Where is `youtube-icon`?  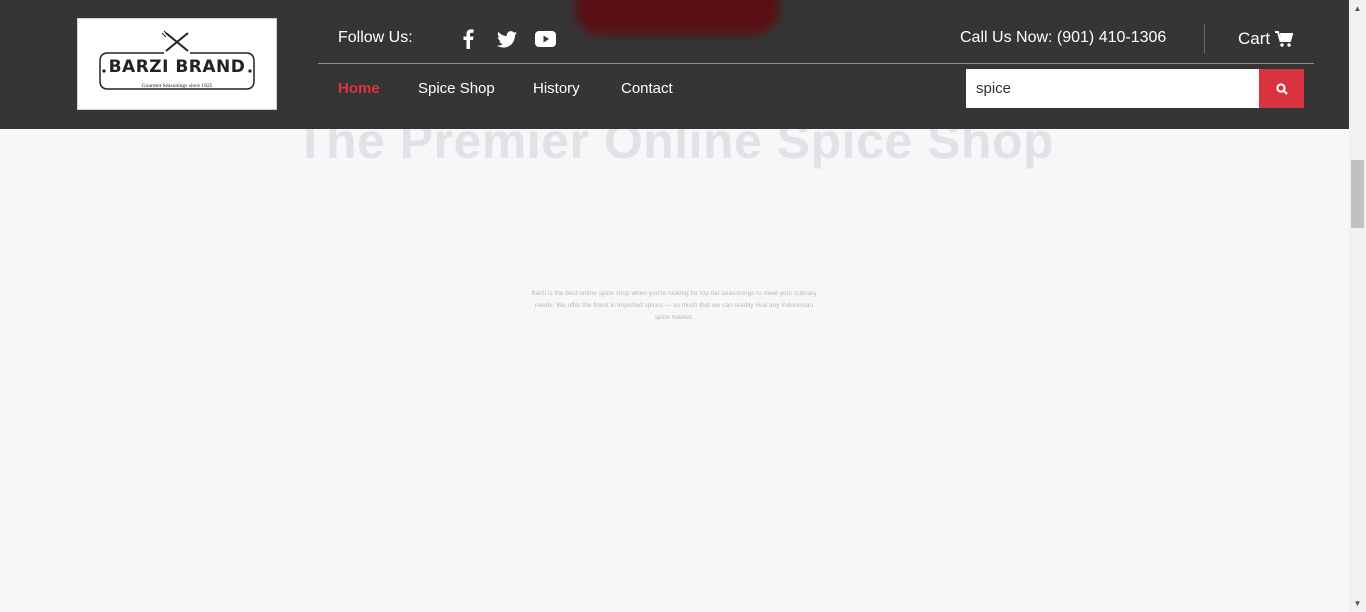
youtube-icon is located at coordinates (545, 39).